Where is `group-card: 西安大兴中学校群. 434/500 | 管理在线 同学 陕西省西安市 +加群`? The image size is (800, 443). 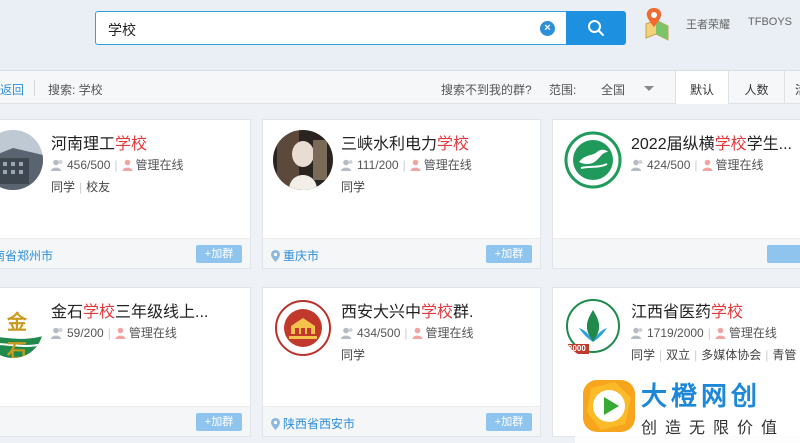 group-card: 西安大兴中学校群. 434/500 | 管理在线 同学 陕西省西安市 +加群 is located at coordinates (401, 362).